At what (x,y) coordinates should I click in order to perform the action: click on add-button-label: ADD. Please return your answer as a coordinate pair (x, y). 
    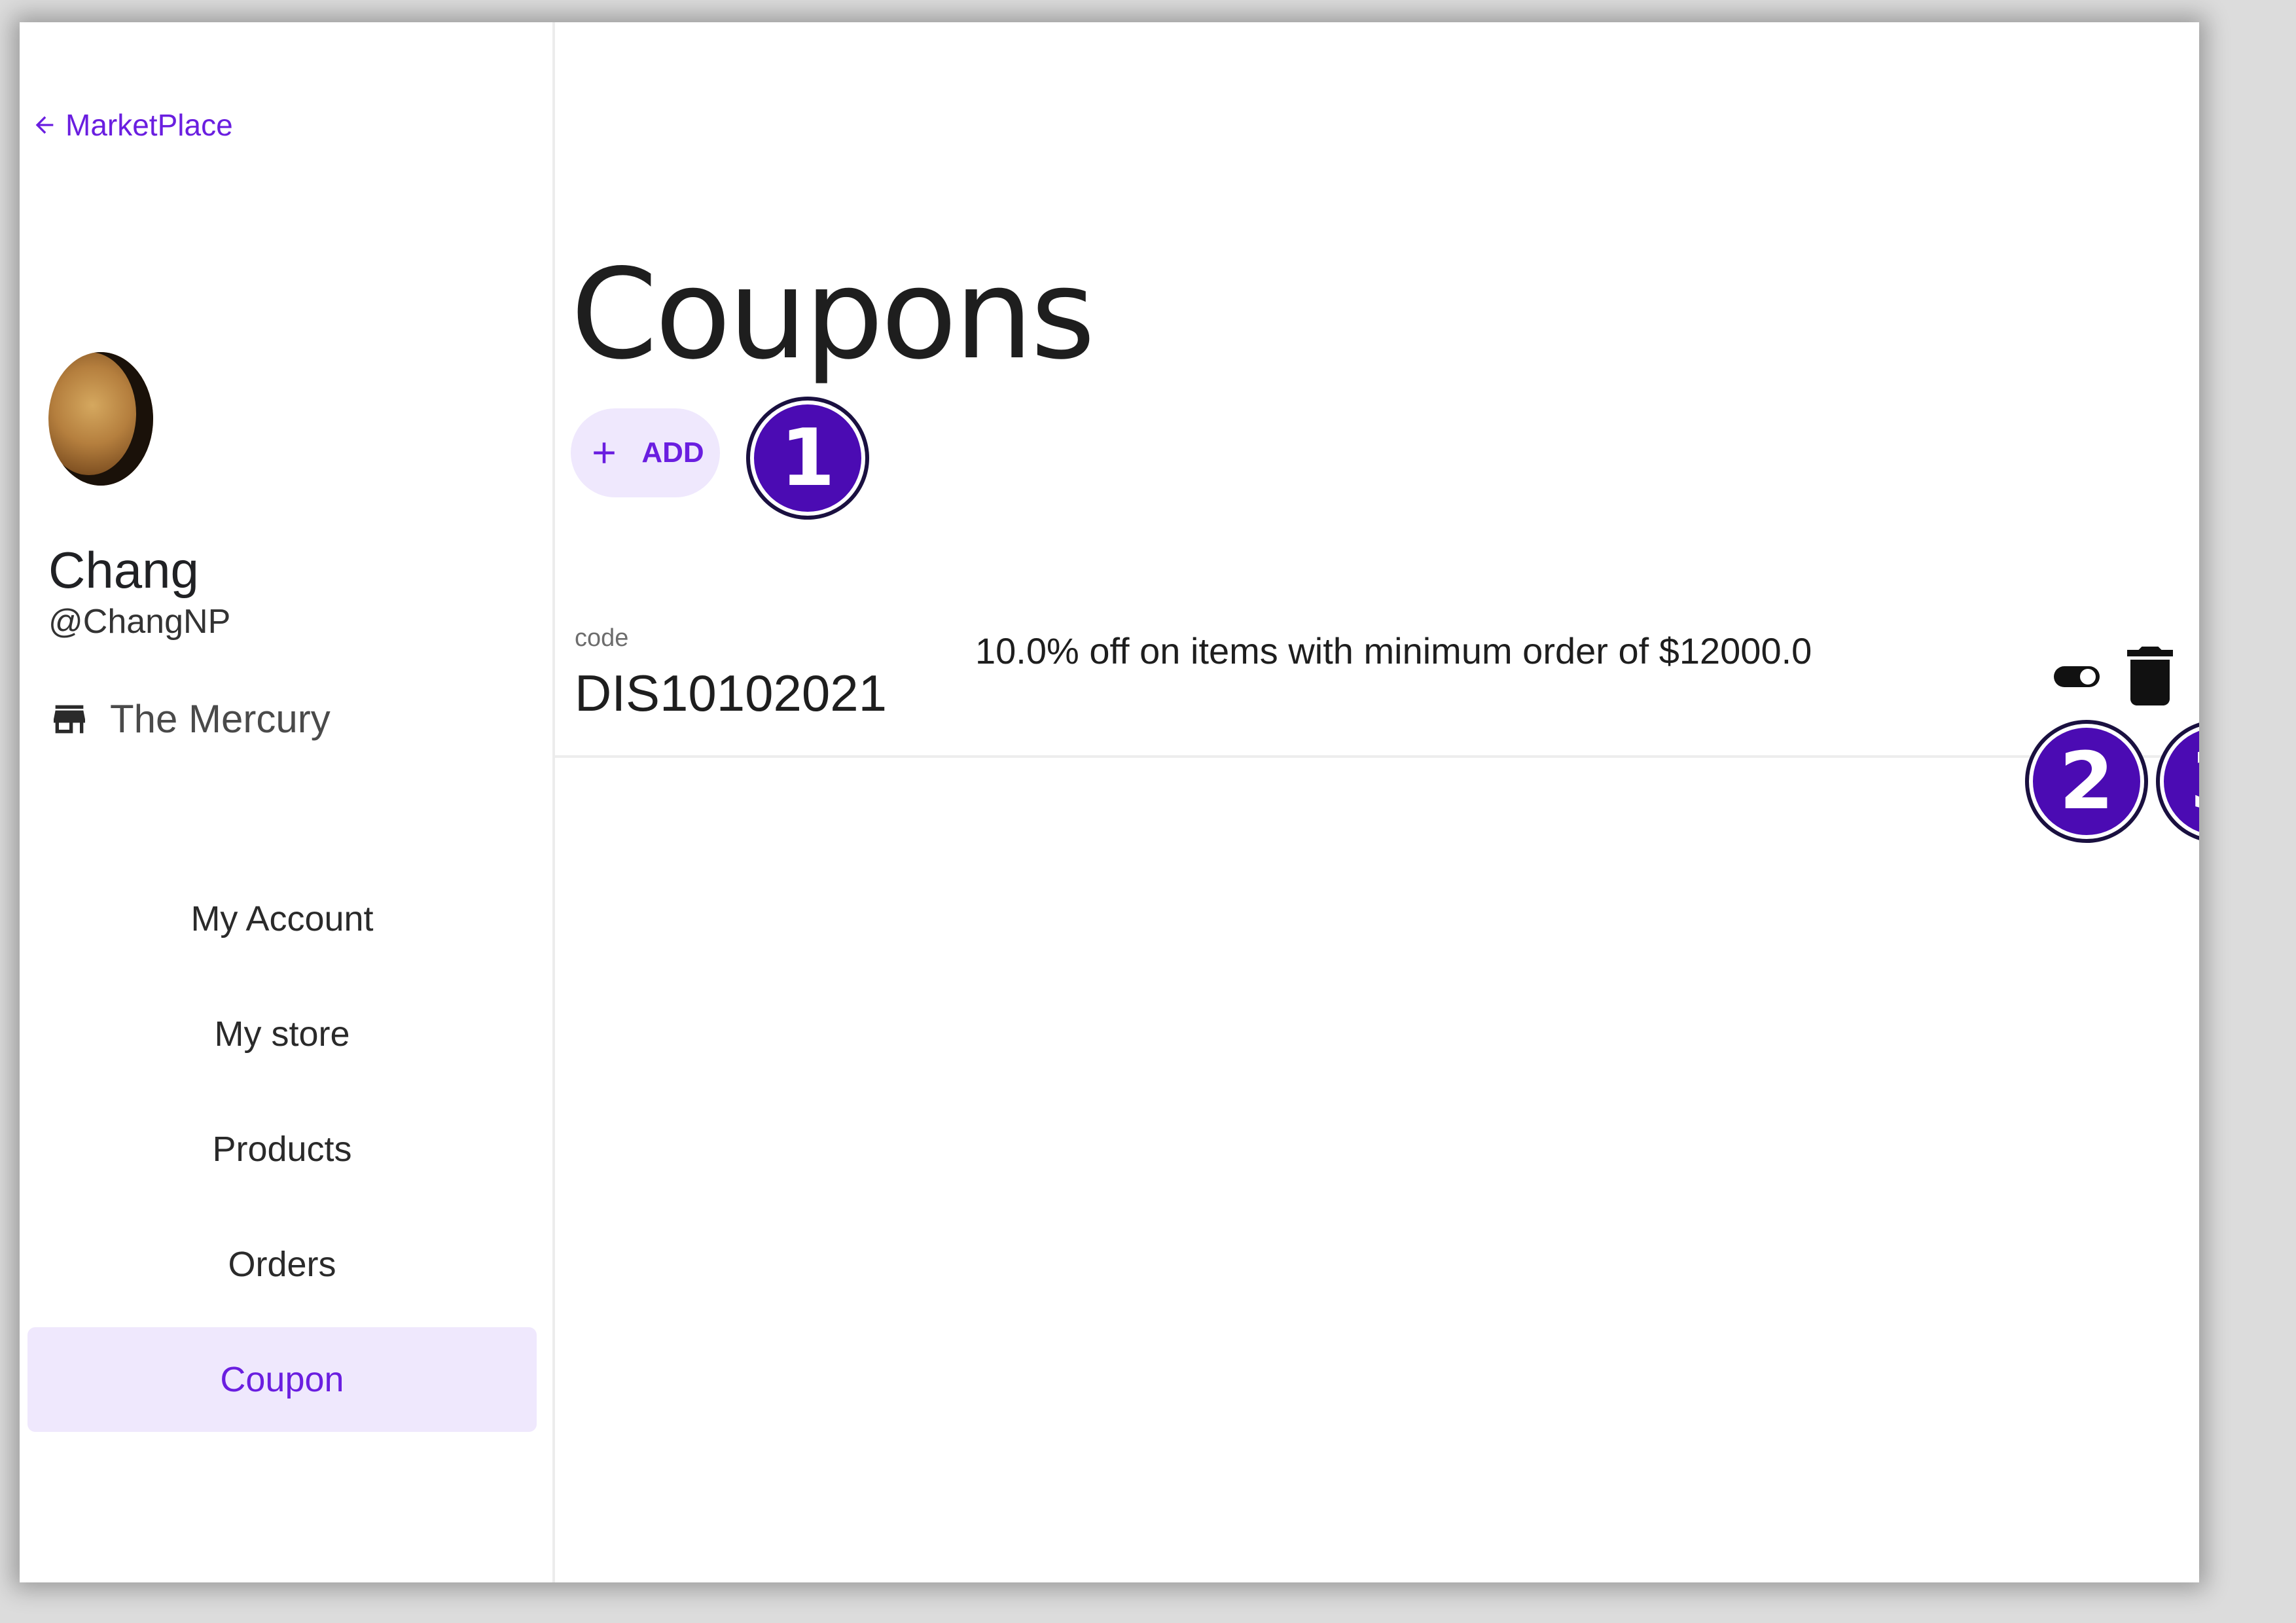
    Looking at the image, I should click on (672, 453).